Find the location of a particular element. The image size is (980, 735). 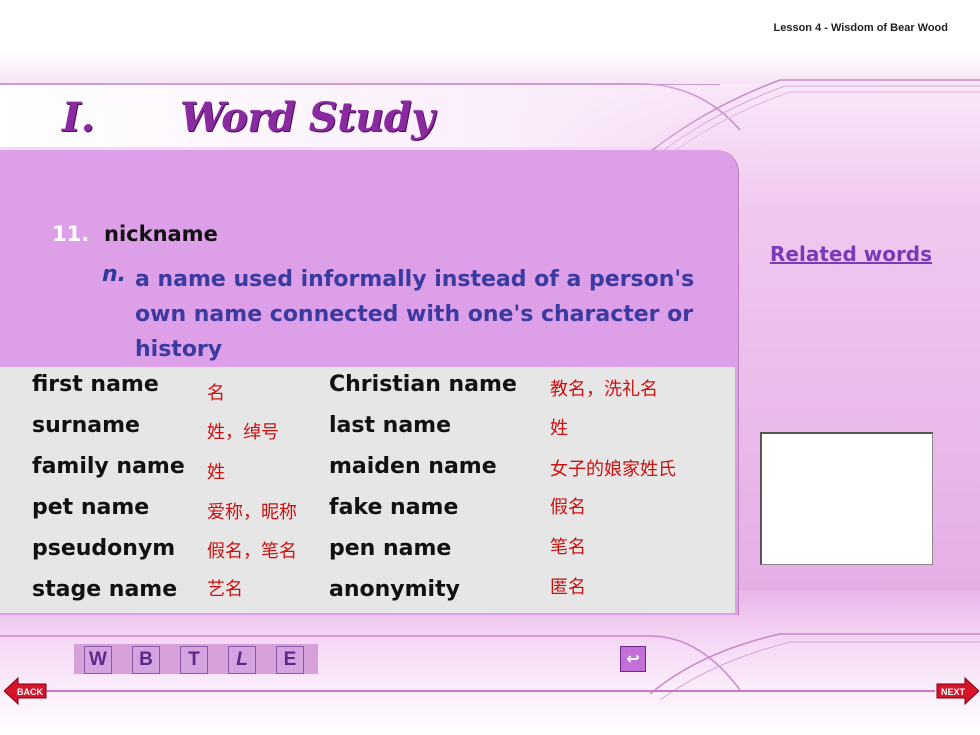

table-cell-chinese: 匿名 is located at coordinates (568, 587).